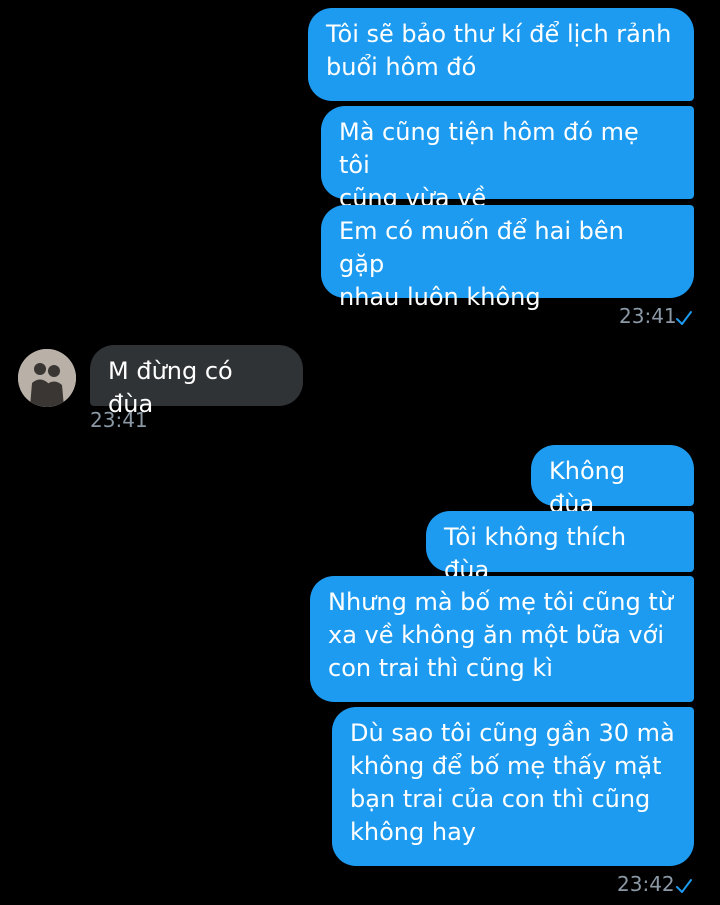  I want to click on message-bubble-outgoing: Tôi không thích đùa, so click(560, 547).